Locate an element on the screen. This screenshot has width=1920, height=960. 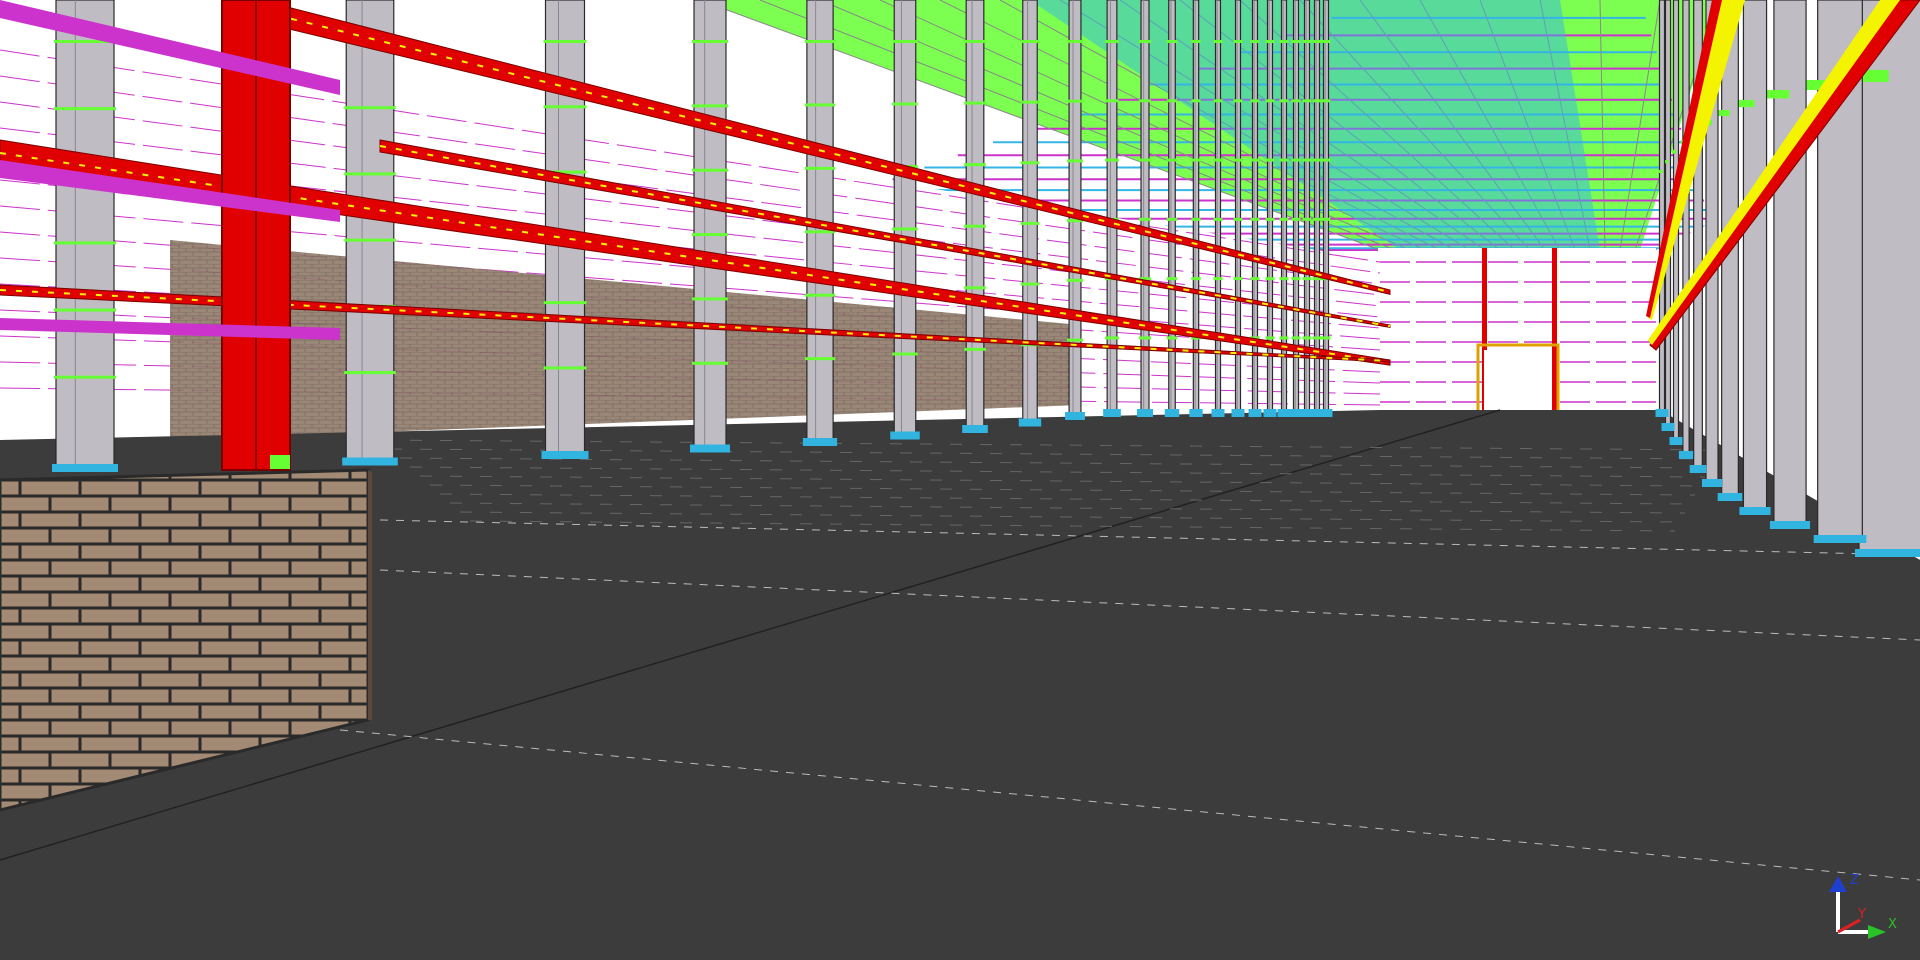
far-end-wall is located at coordinates (1517, 333).